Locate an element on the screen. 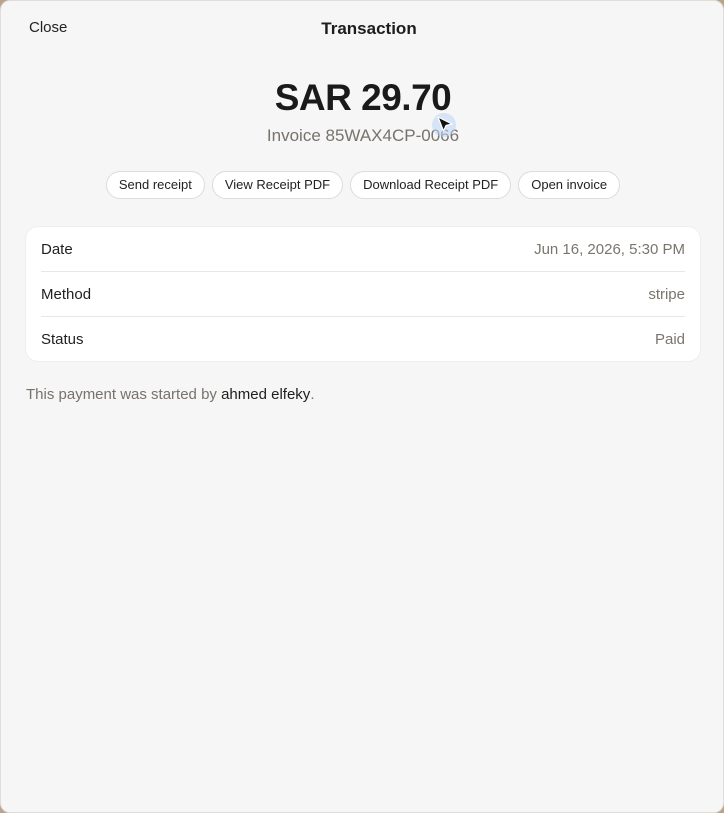  note-suffix: . is located at coordinates (312, 394).